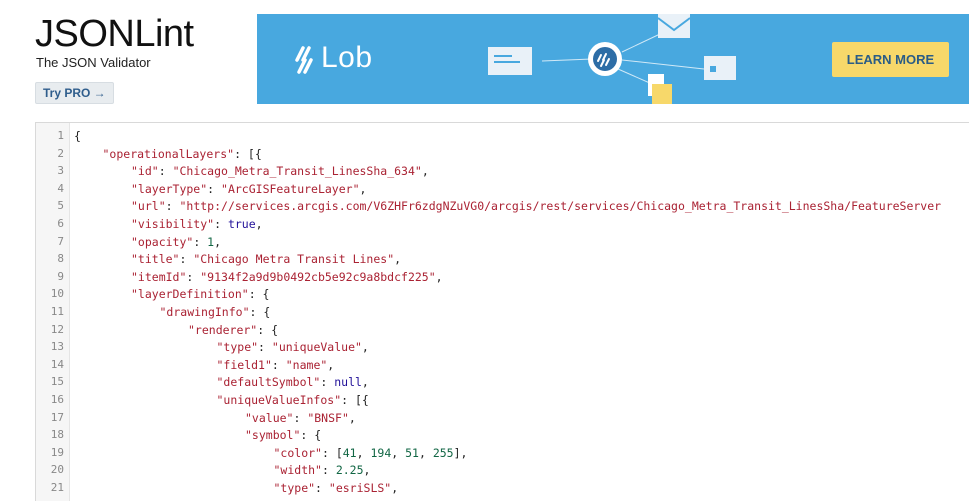  I want to click on line-number: 10, so click(57, 294).